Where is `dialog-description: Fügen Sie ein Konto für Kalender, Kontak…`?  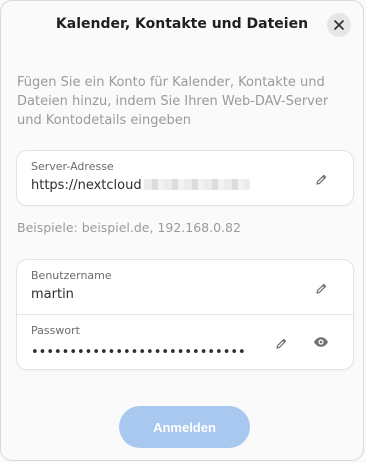 dialog-description: Fügen Sie ein Konto für Kalender, Kontak… is located at coordinates (173, 101).